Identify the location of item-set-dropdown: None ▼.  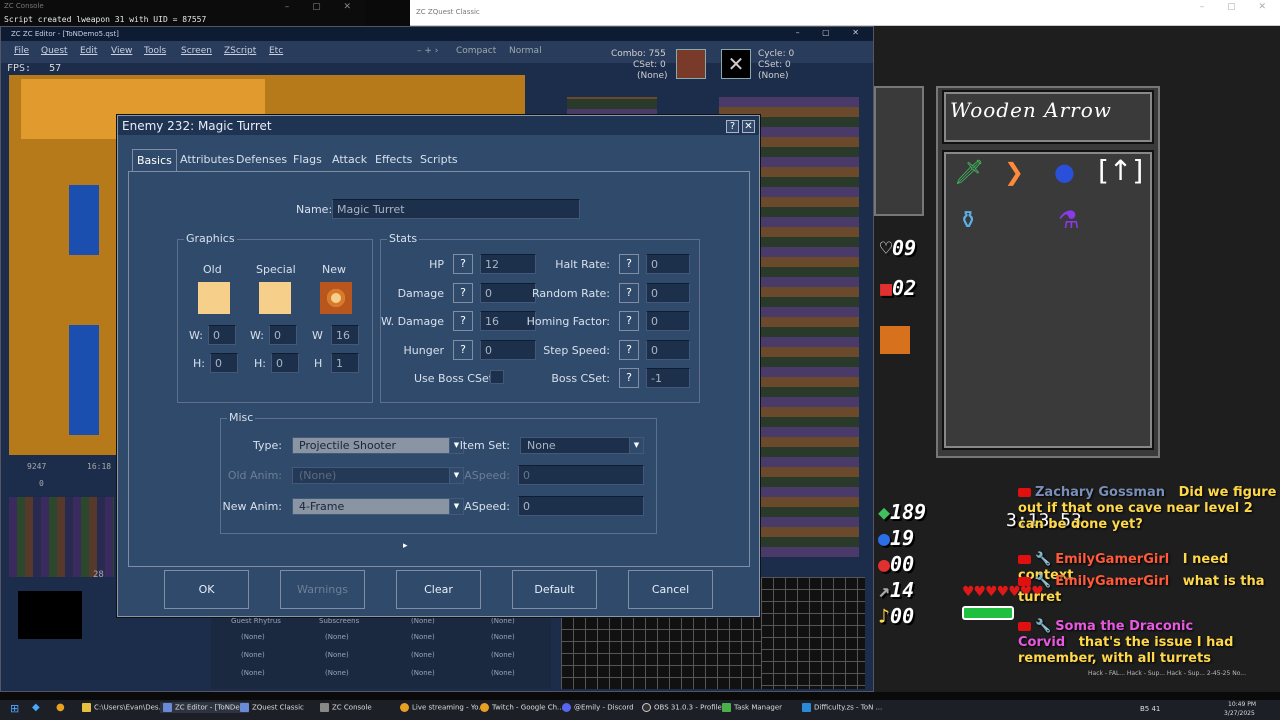
(582, 445).